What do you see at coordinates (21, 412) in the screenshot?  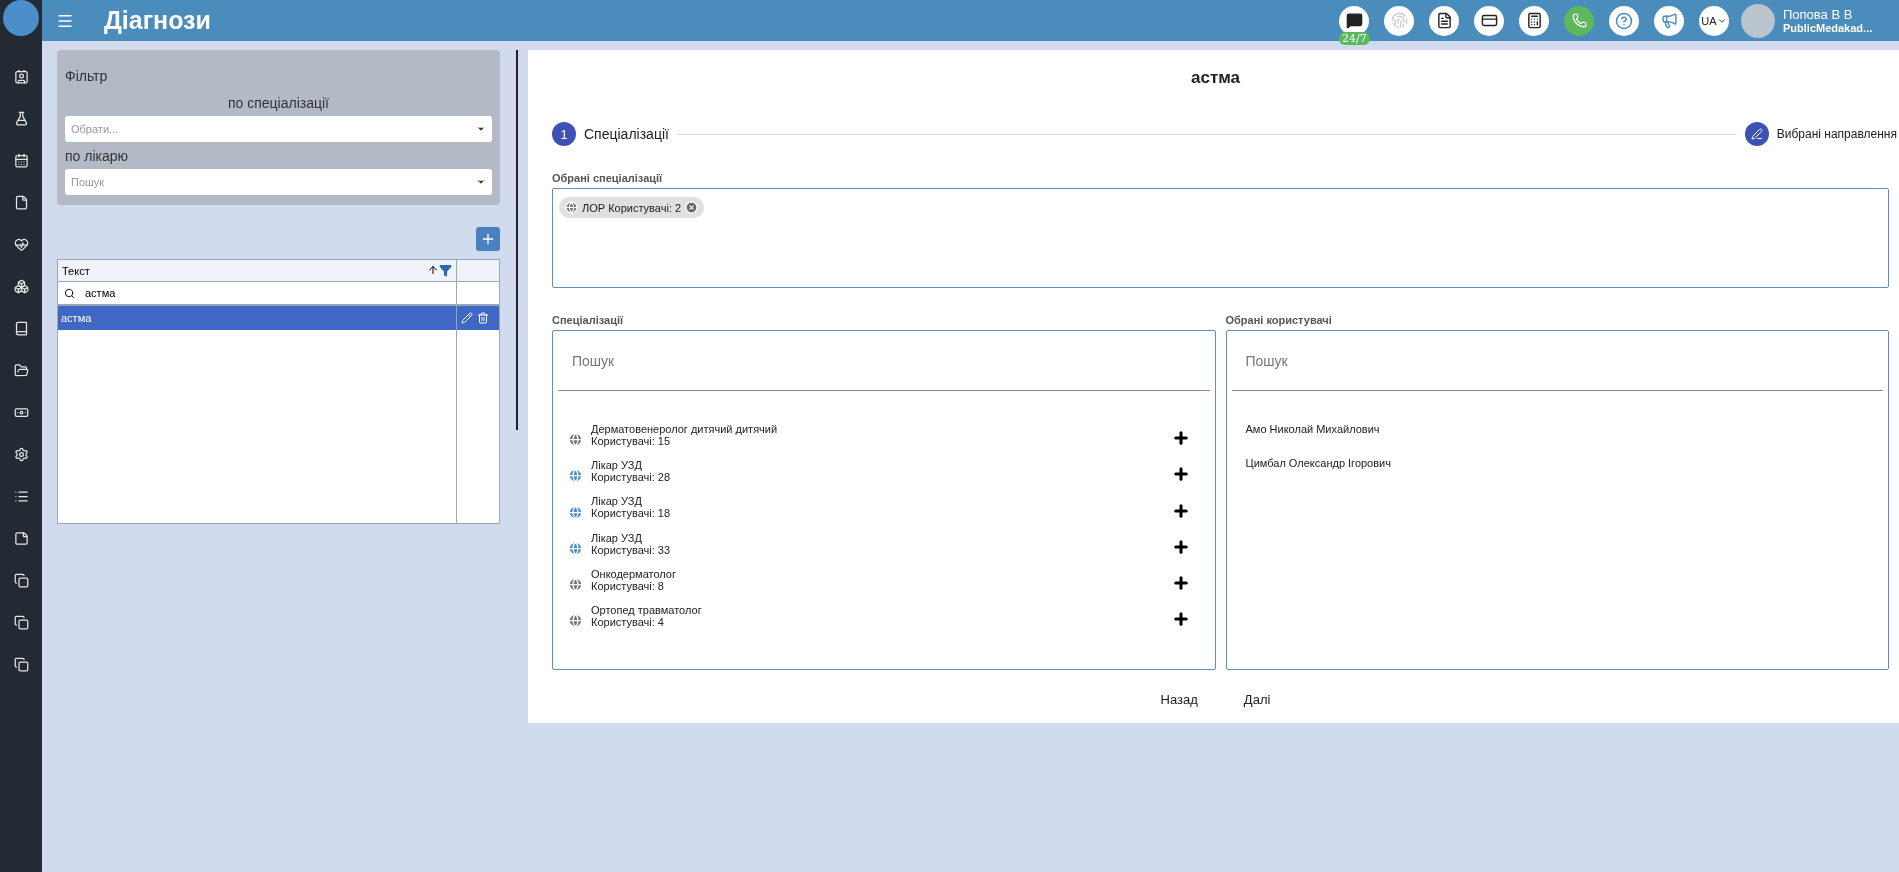 I see `banknote-icon` at bounding box center [21, 412].